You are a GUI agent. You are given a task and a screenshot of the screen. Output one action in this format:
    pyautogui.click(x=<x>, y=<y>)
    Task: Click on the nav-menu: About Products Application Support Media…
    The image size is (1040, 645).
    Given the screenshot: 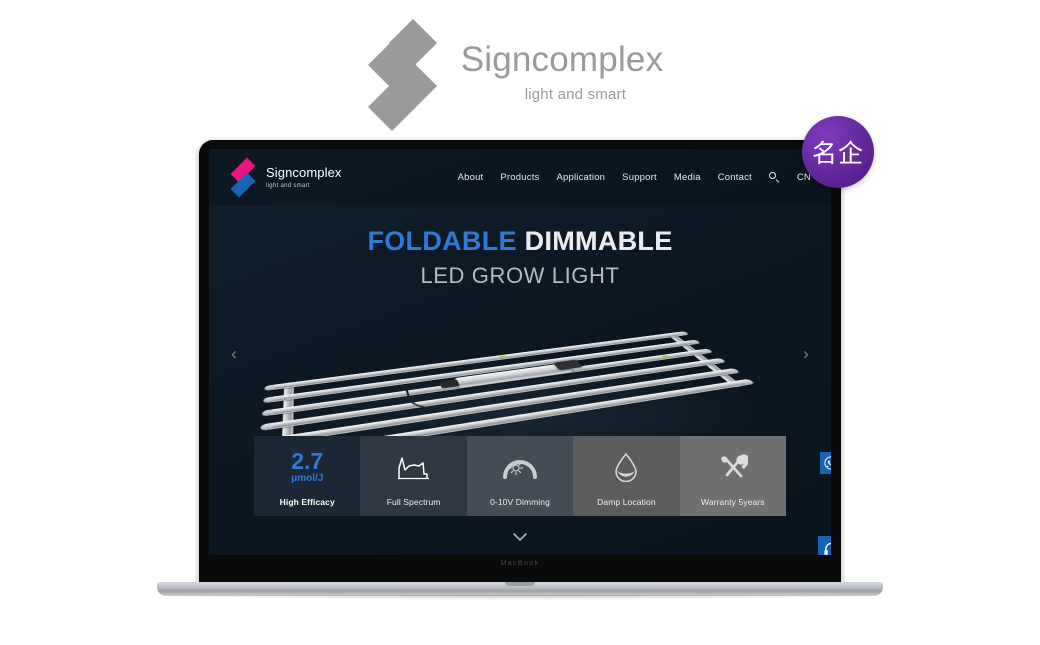 What is the action you would take?
    pyautogui.click(x=634, y=177)
    